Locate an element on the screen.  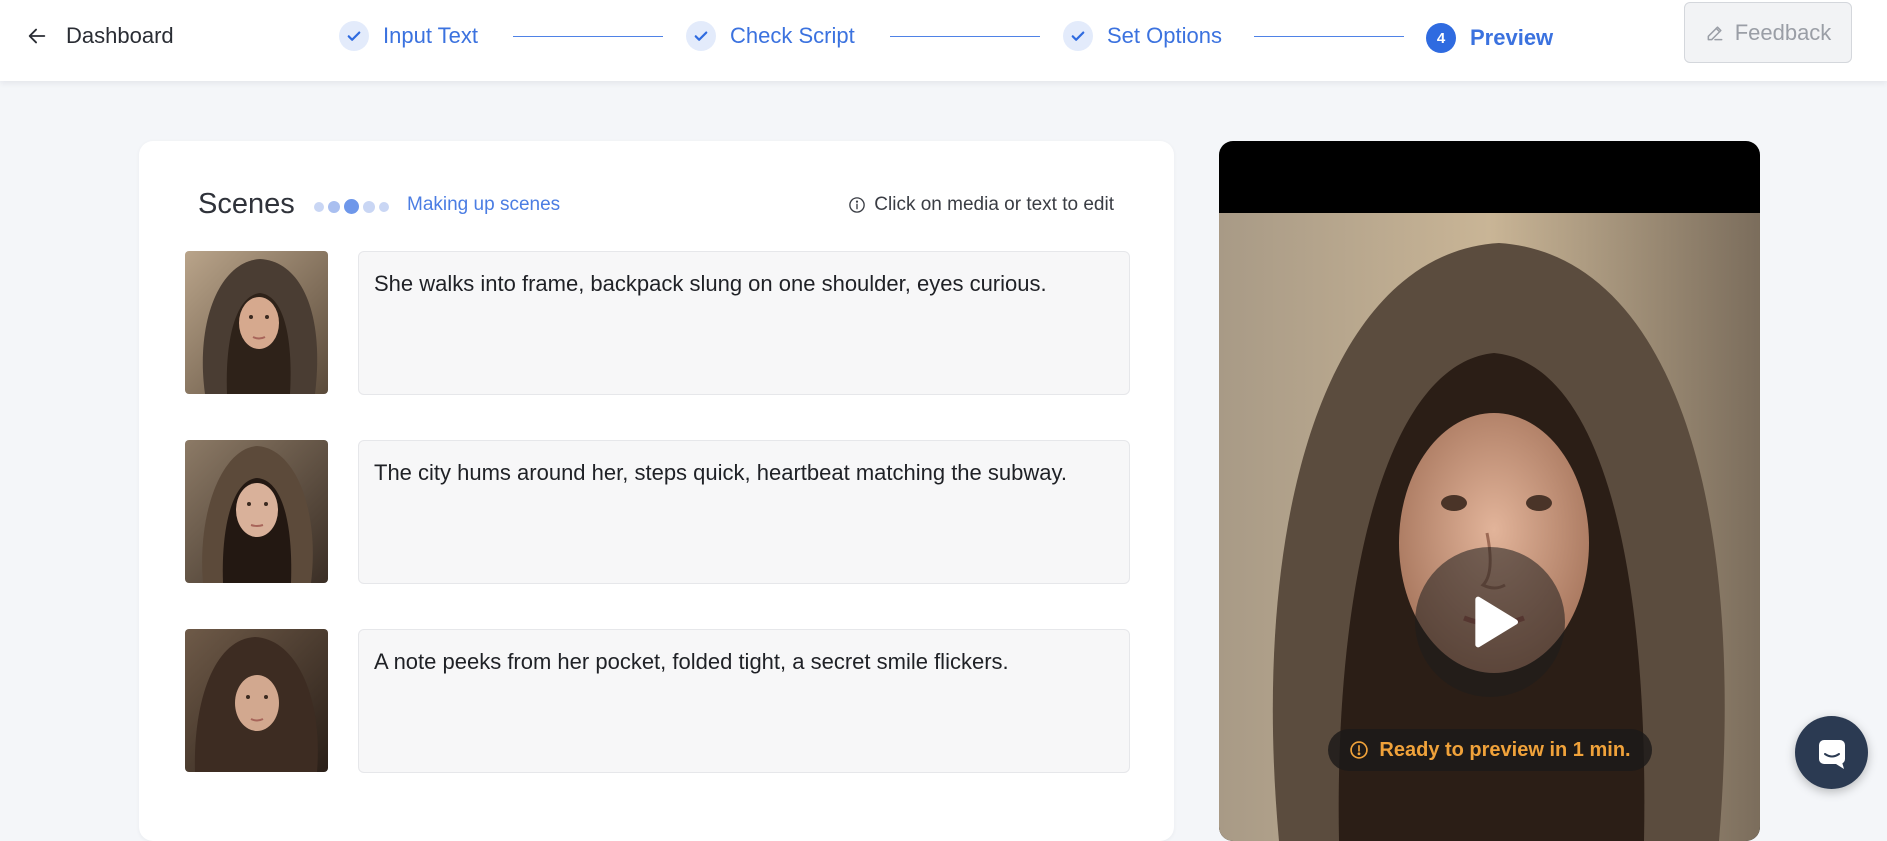
ready-status-badge: Ready to preview in 1 min. is located at coordinates (1490, 750).